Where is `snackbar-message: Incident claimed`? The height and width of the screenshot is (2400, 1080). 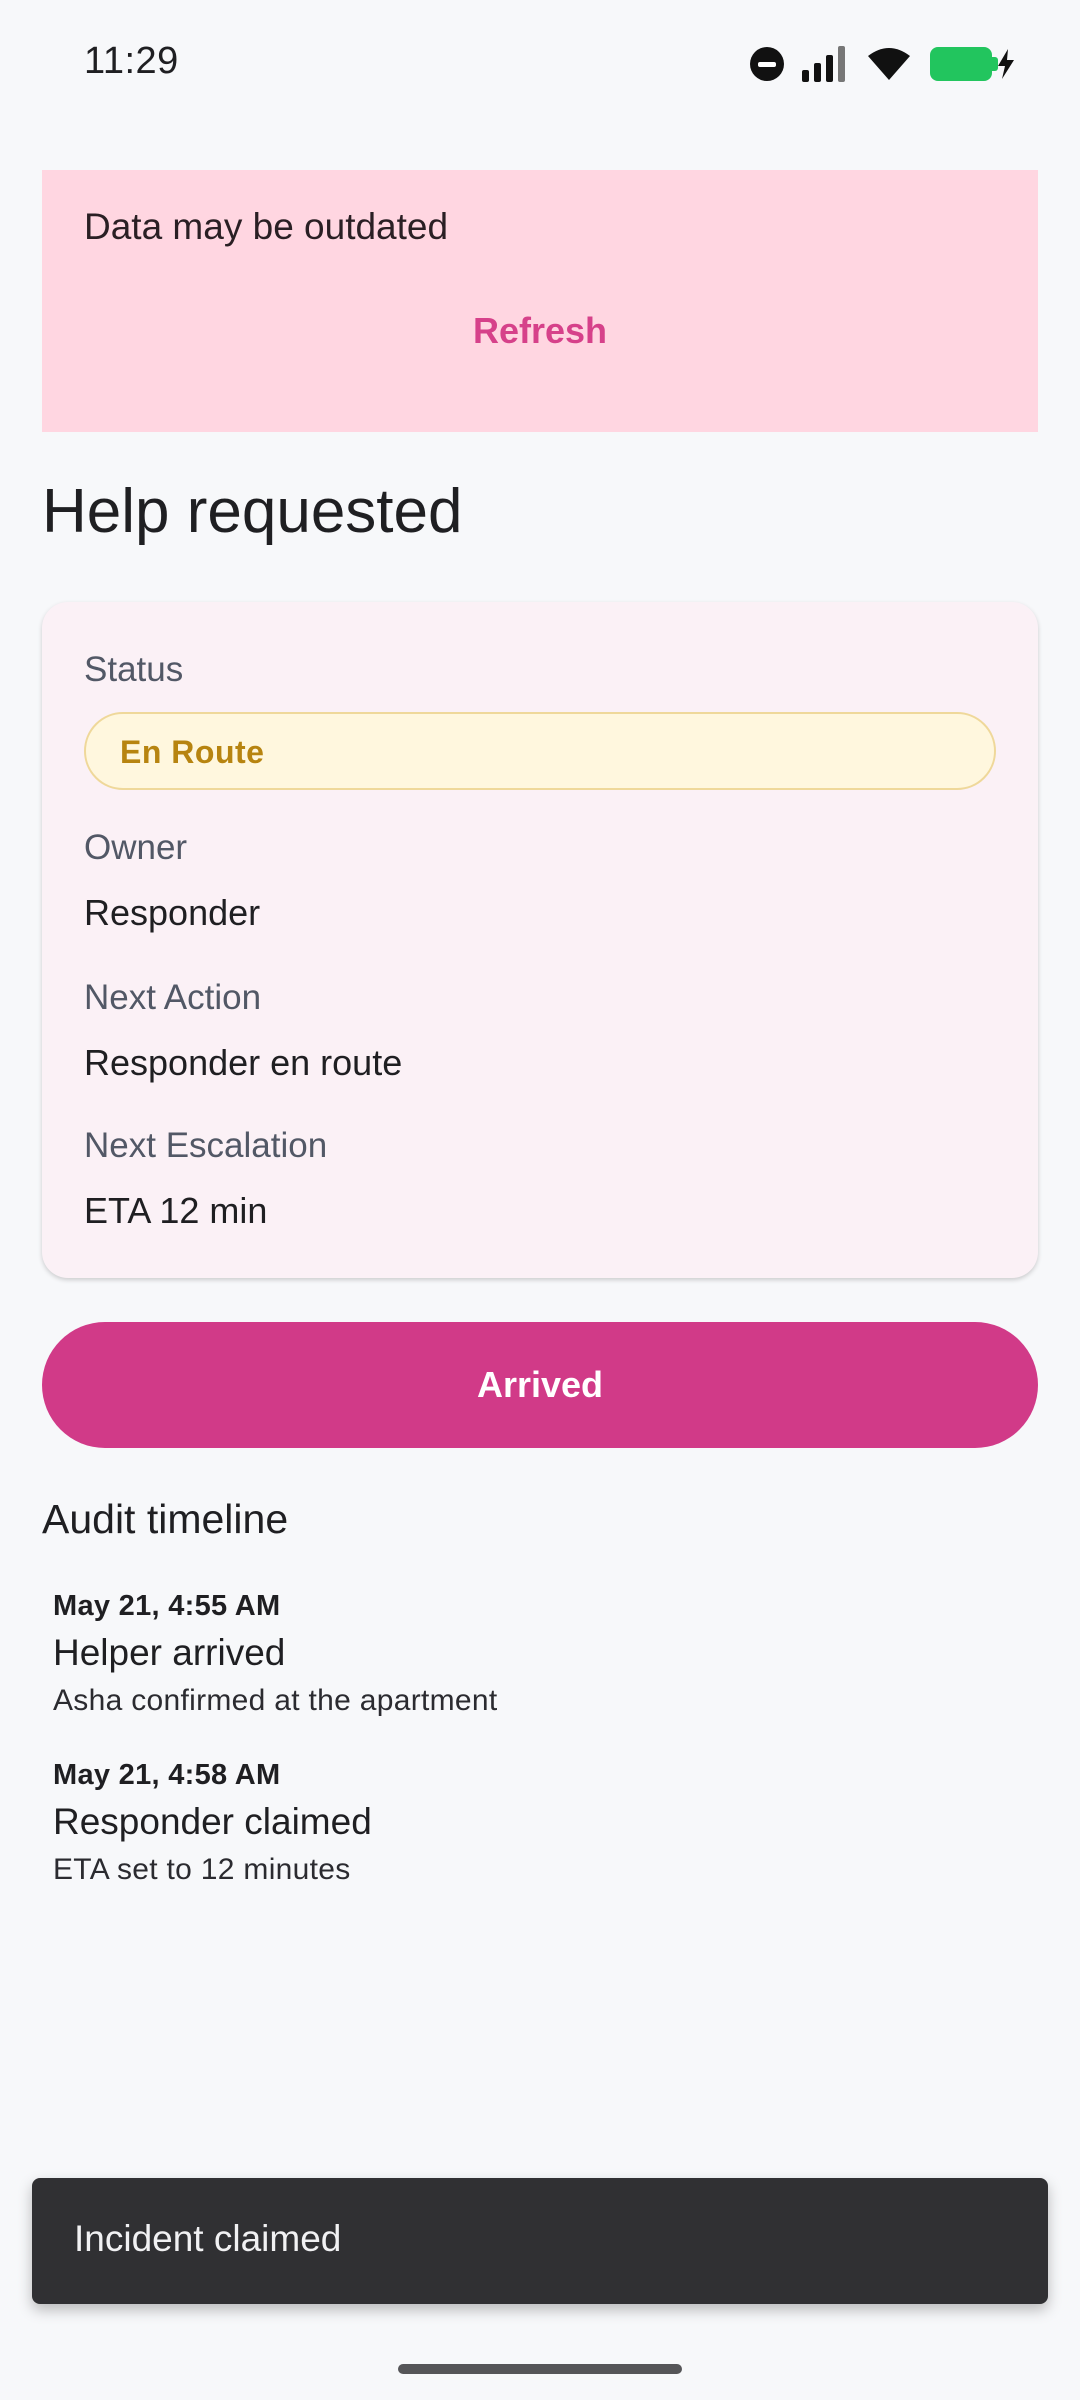
snackbar-message: Incident claimed is located at coordinates (208, 2238).